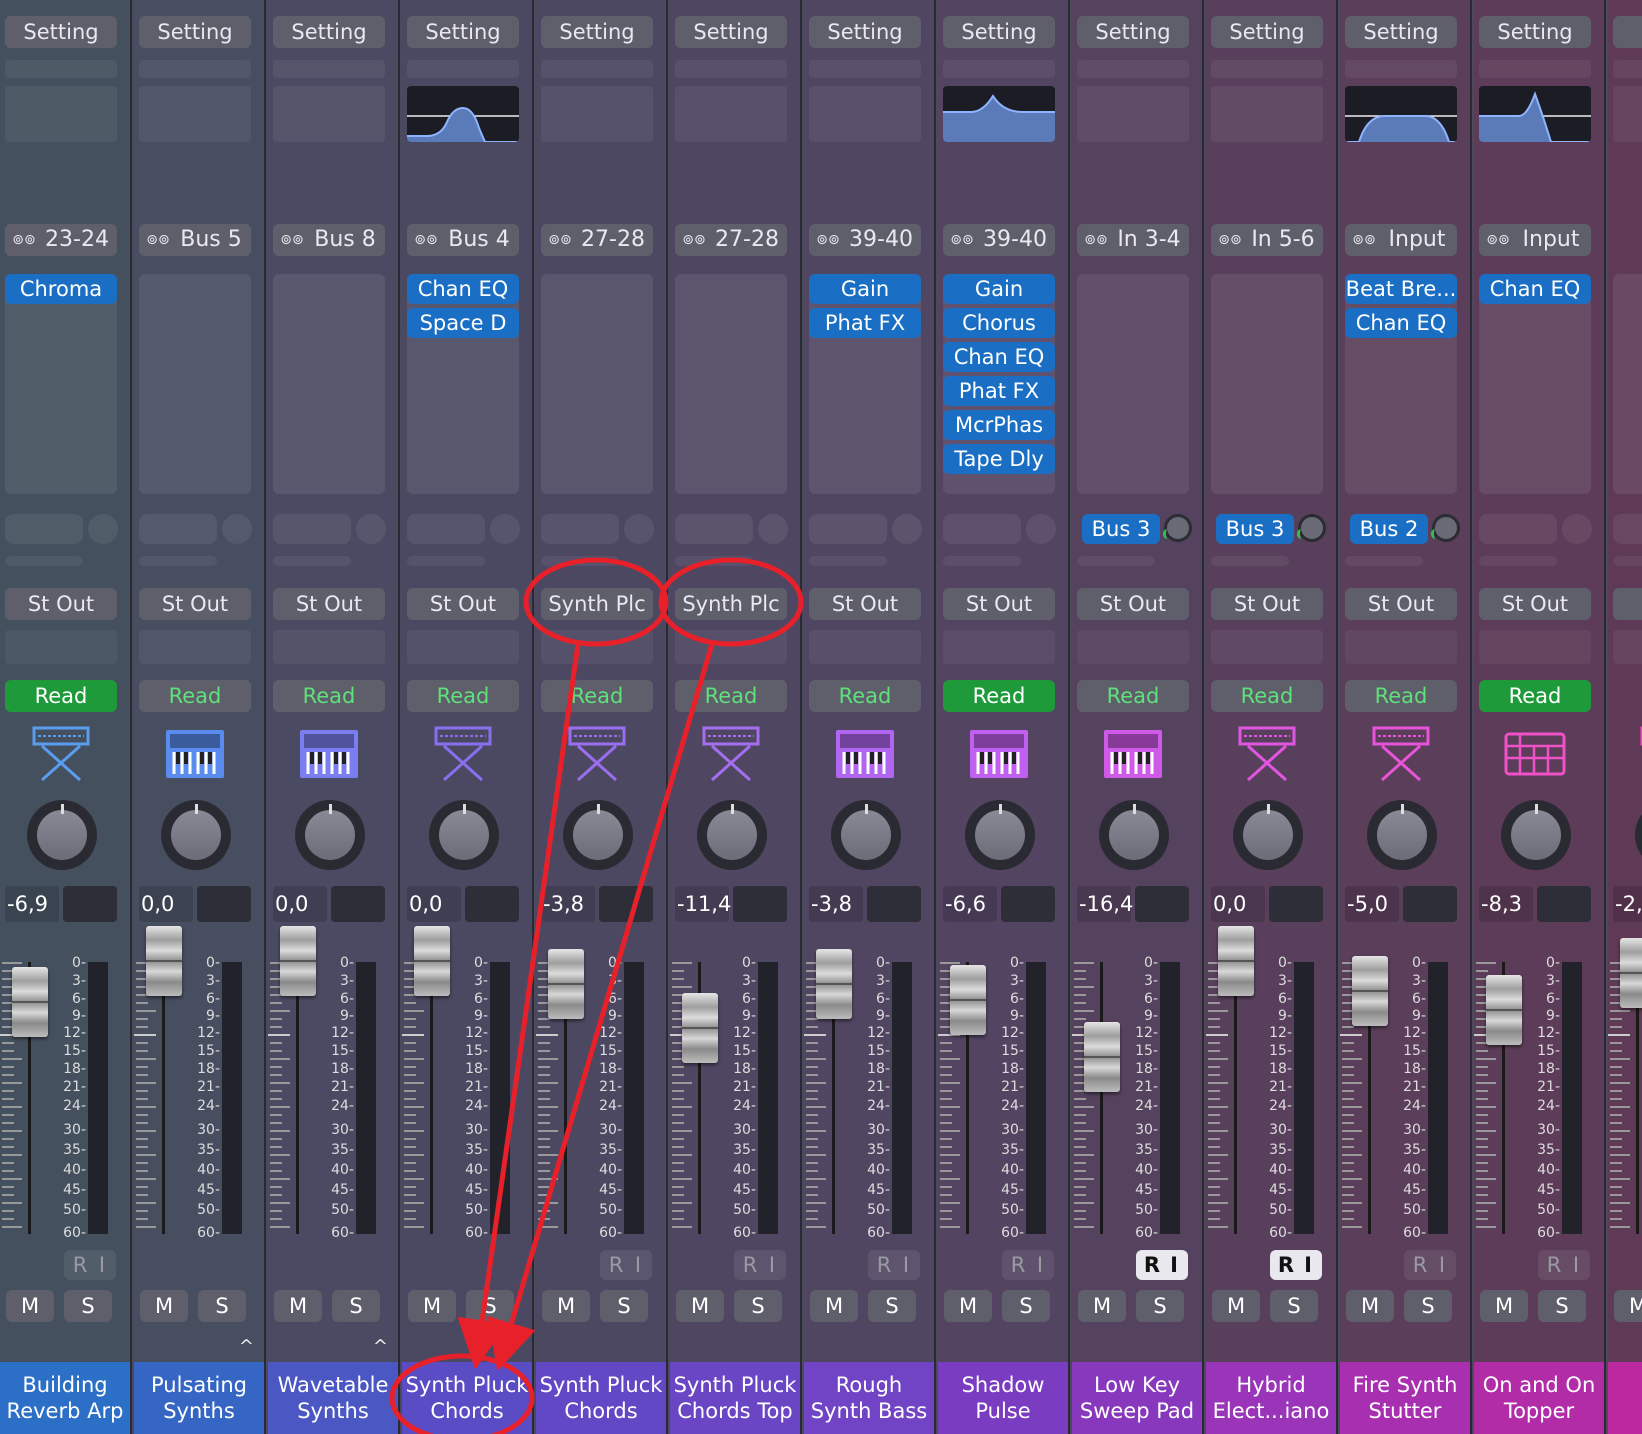  Describe the element at coordinates (1105, 904) in the screenshot. I see `volume-readout: -16,4` at that location.